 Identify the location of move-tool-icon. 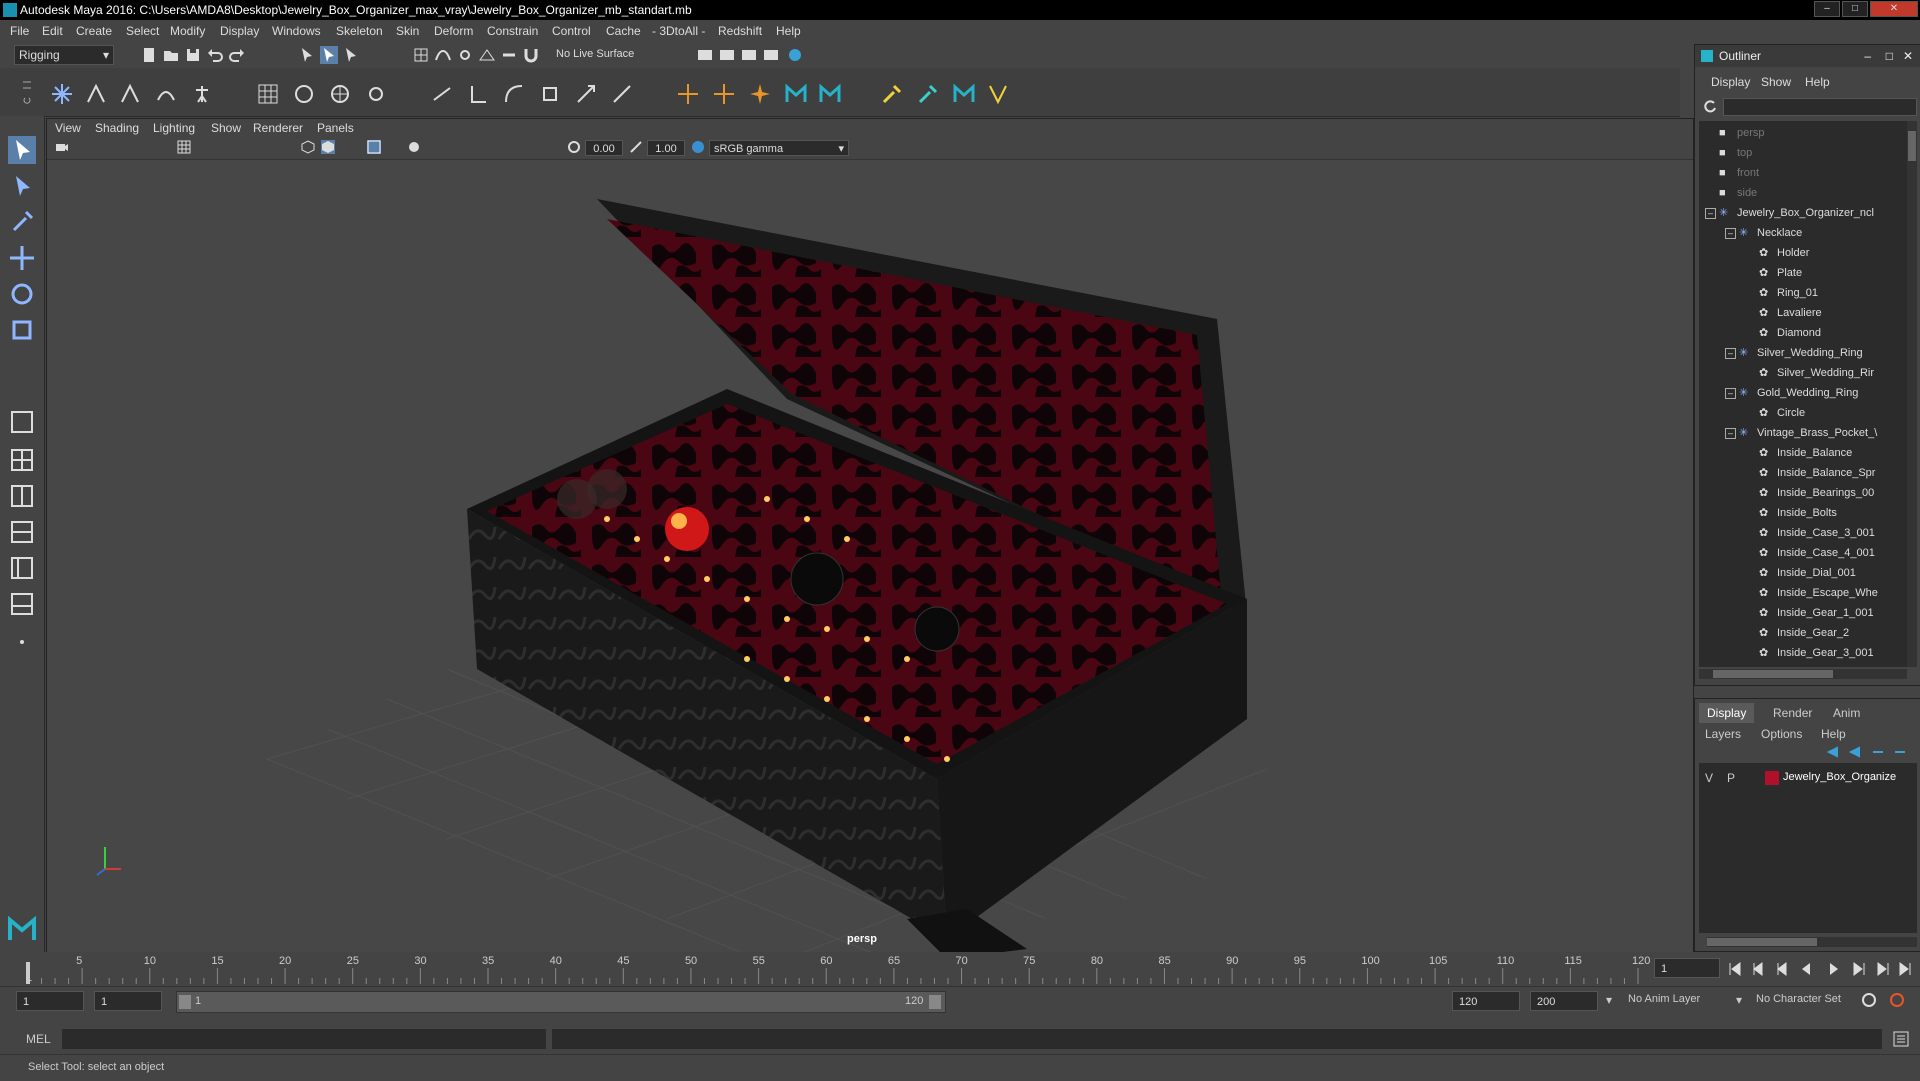
(22, 258).